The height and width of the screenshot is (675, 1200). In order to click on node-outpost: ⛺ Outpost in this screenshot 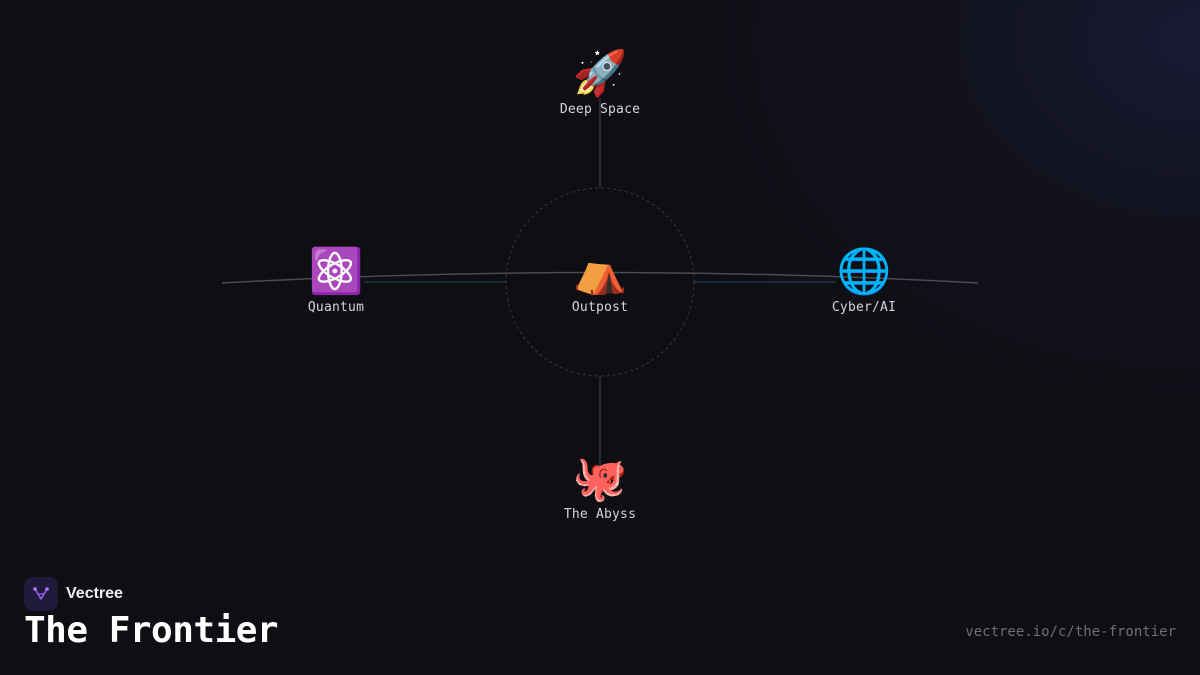, I will do `click(600, 279)`.